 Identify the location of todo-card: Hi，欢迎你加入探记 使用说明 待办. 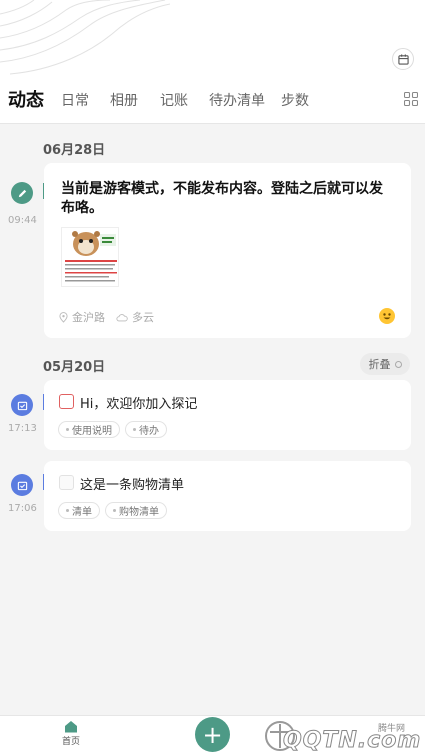
(227, 415).